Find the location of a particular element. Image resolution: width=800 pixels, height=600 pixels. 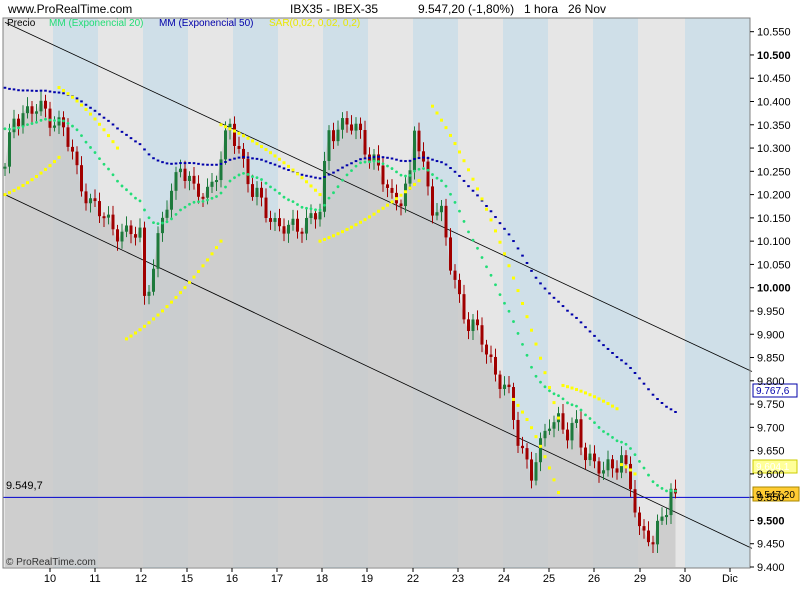

x-tick-label: 15 is located at coordinates (187, 579).